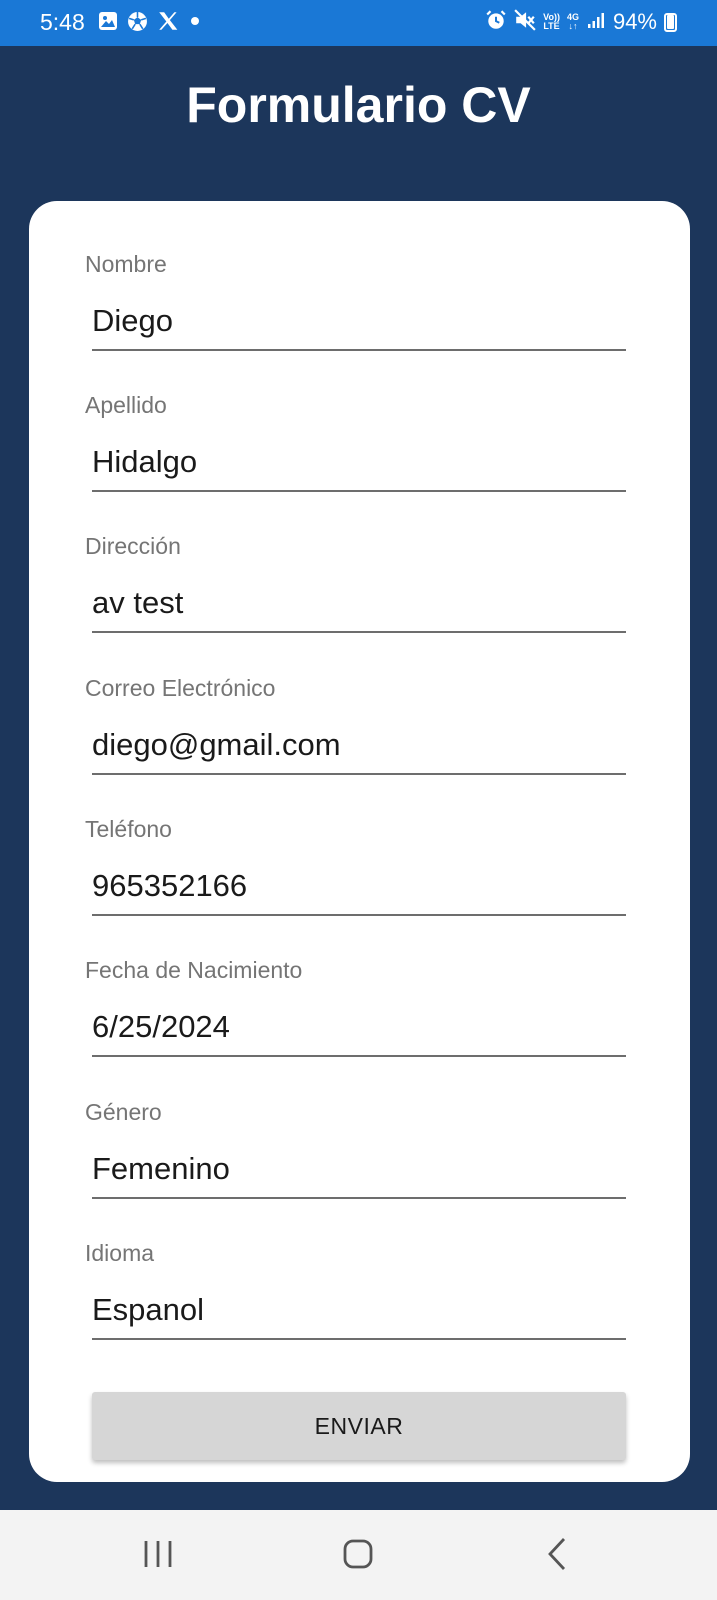 This screenshot has width=717, height=1600. Describe the element at coordinates (195, 23) in the screenshot. I see `dot-icon` at that location.